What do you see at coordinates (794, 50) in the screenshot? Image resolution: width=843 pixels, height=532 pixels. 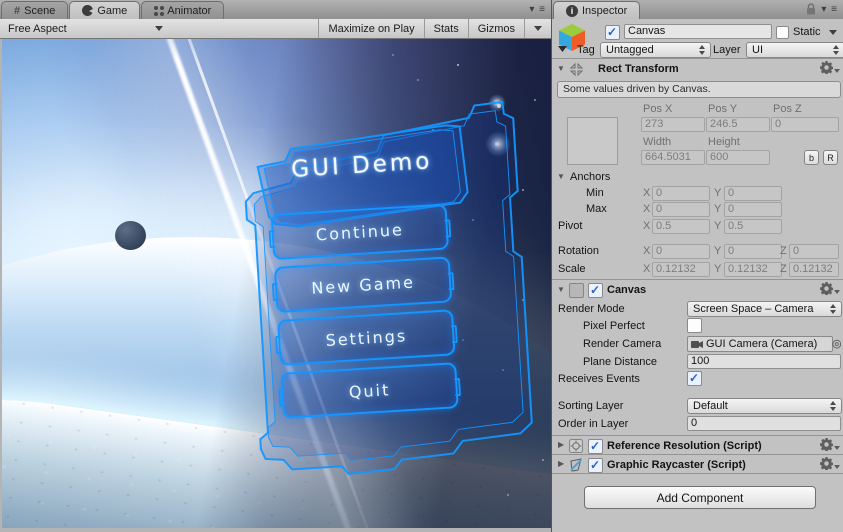 I see `layer-dropdown: UI` at bounding box center [794, 50].